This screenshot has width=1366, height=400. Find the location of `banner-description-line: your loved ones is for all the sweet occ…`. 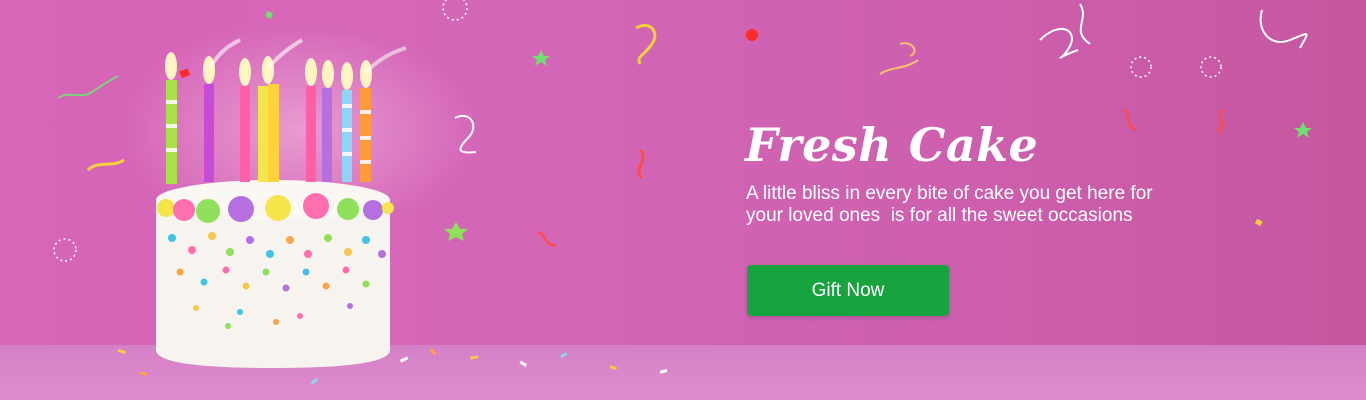

banner-description-line: your loved ones is for all the sweet occ… is located at coordinates (939, 215).